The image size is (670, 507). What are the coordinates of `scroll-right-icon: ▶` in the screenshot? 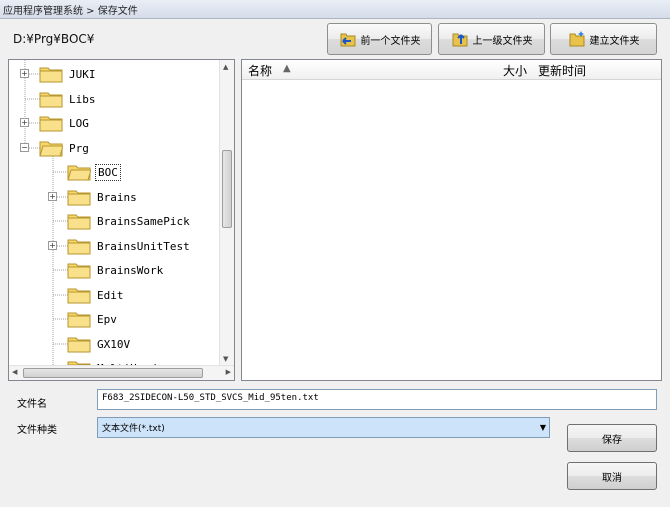 It's located at (228, 372).